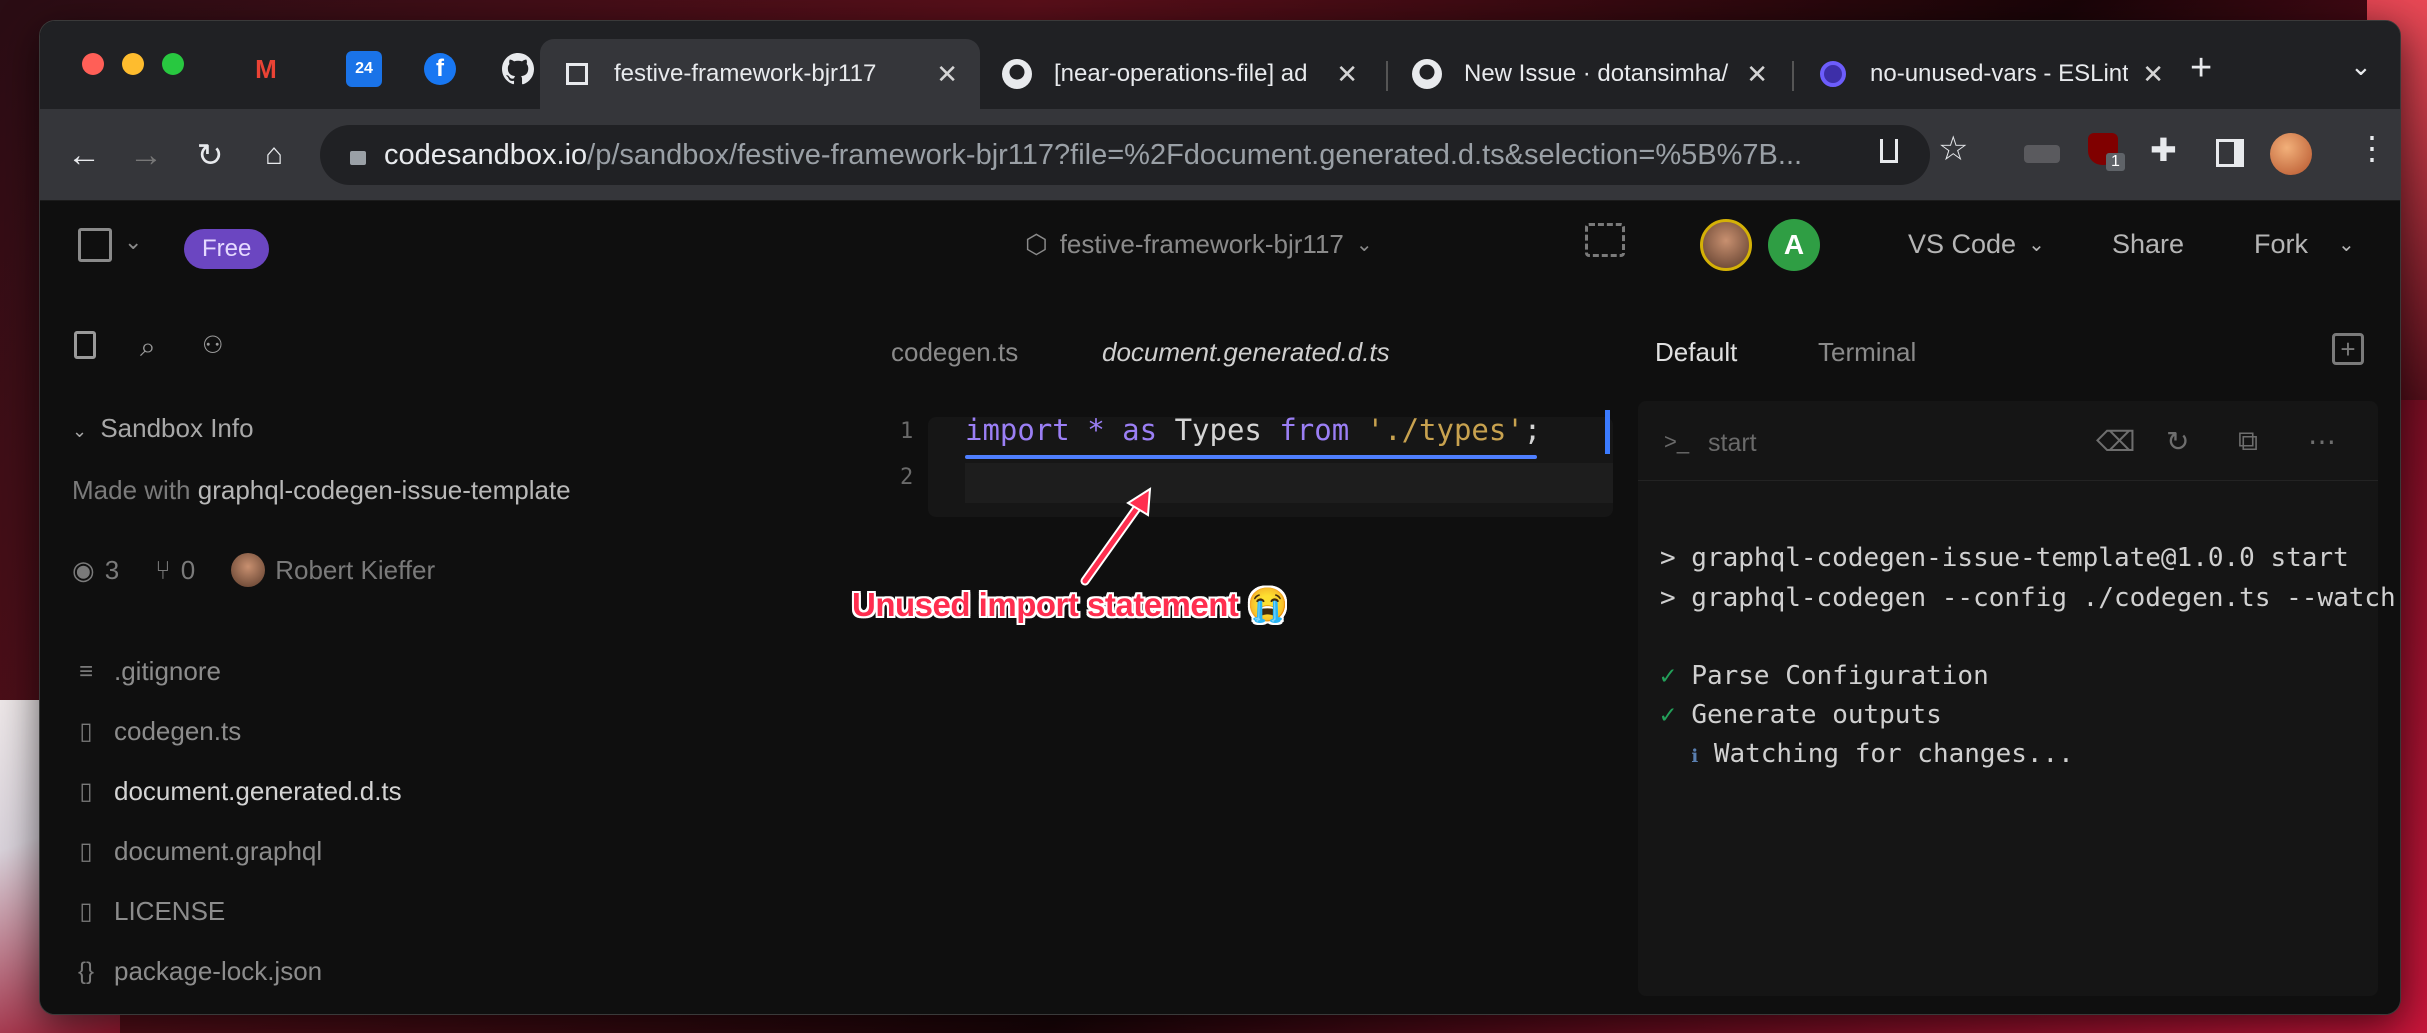  I want to click on lock-icon, so click(358, 158).